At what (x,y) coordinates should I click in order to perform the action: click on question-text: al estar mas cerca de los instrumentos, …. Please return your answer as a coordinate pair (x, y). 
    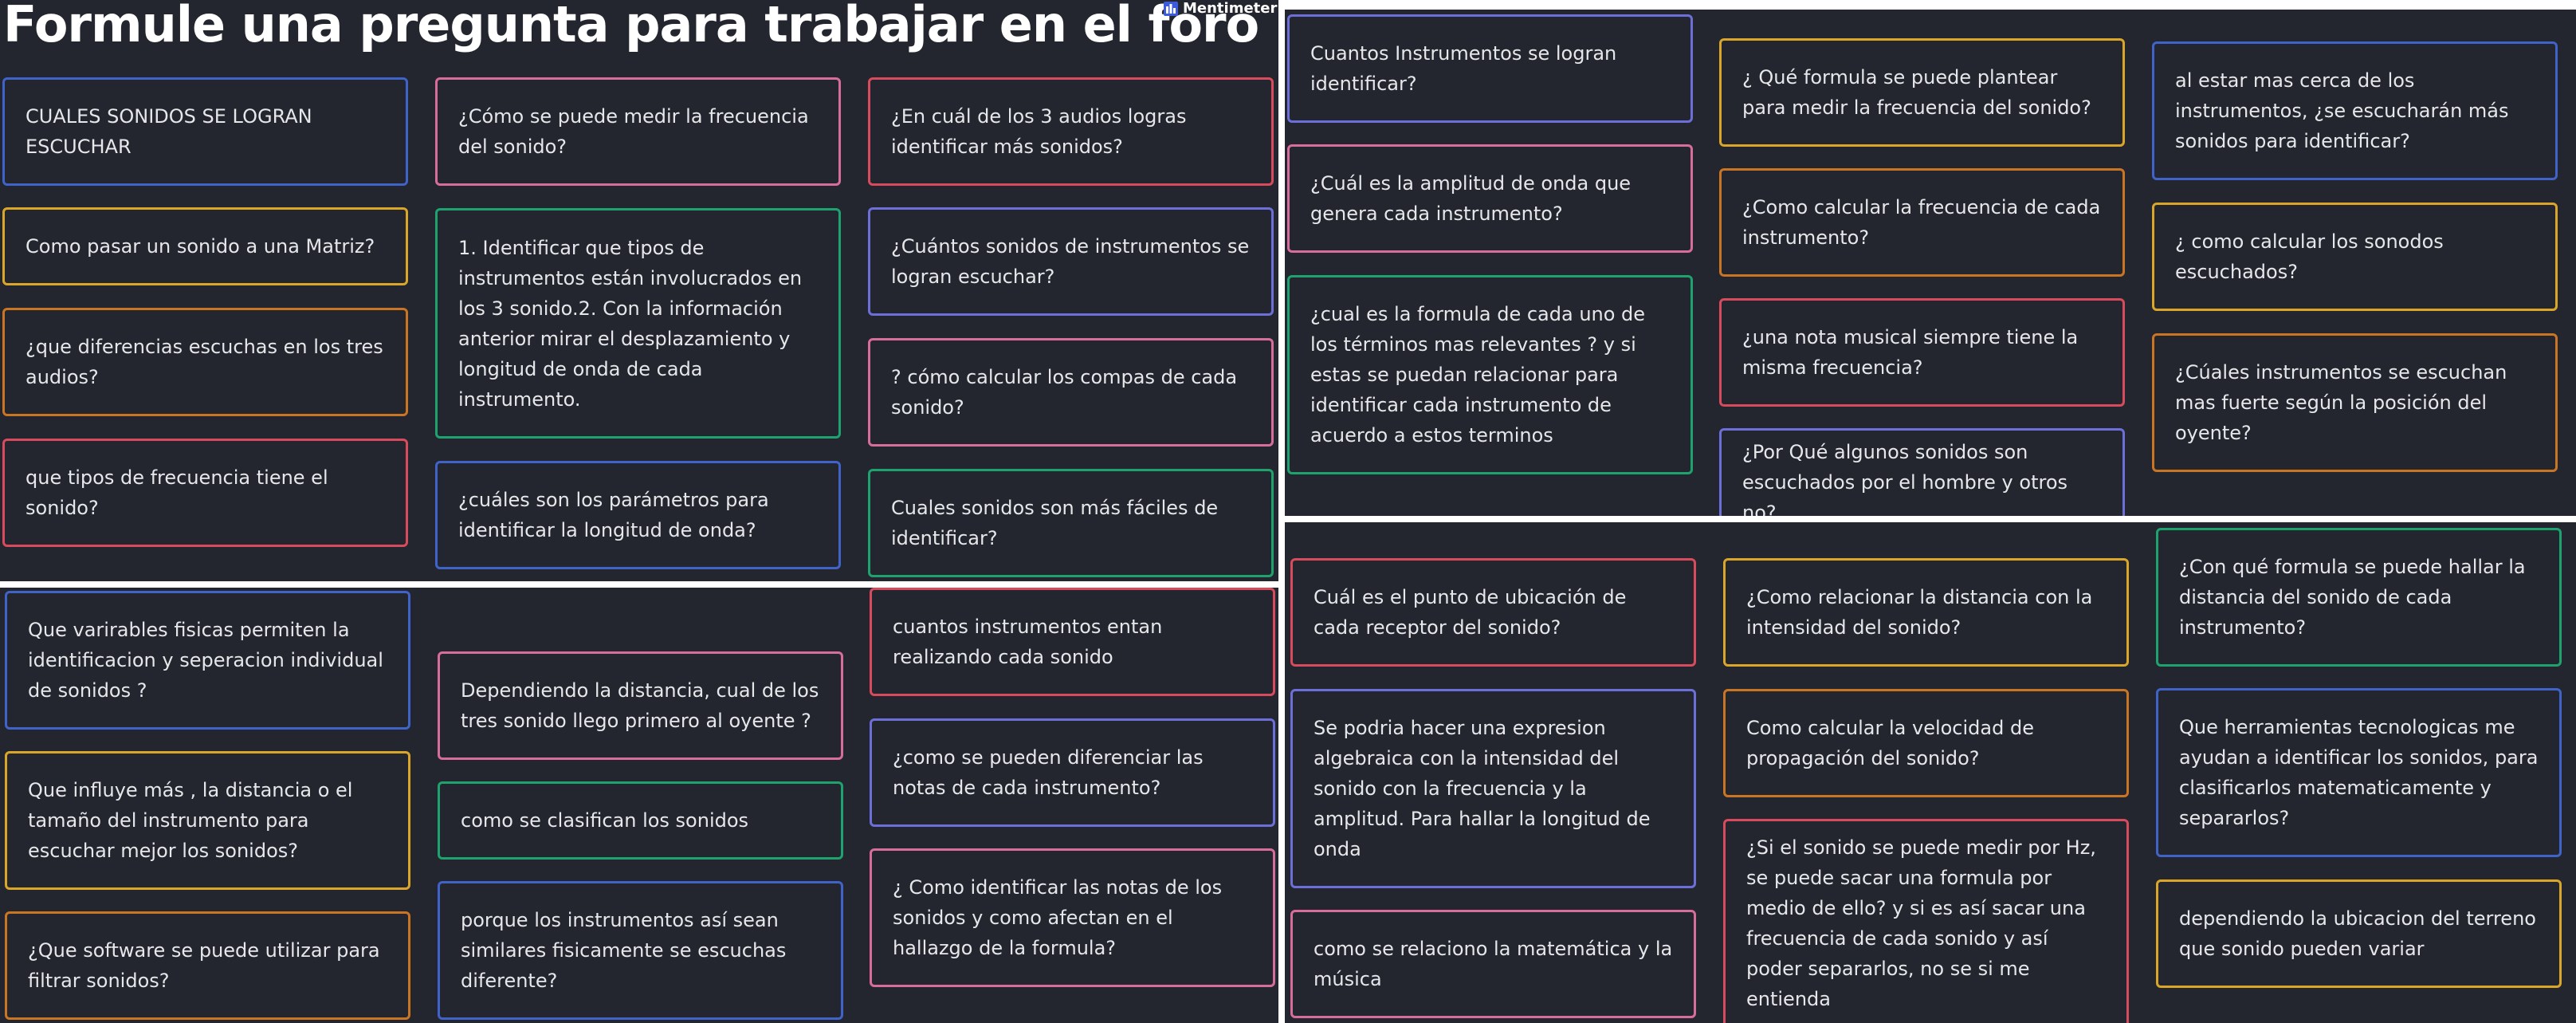
    Looking at the image, I should click on (2342, 111).